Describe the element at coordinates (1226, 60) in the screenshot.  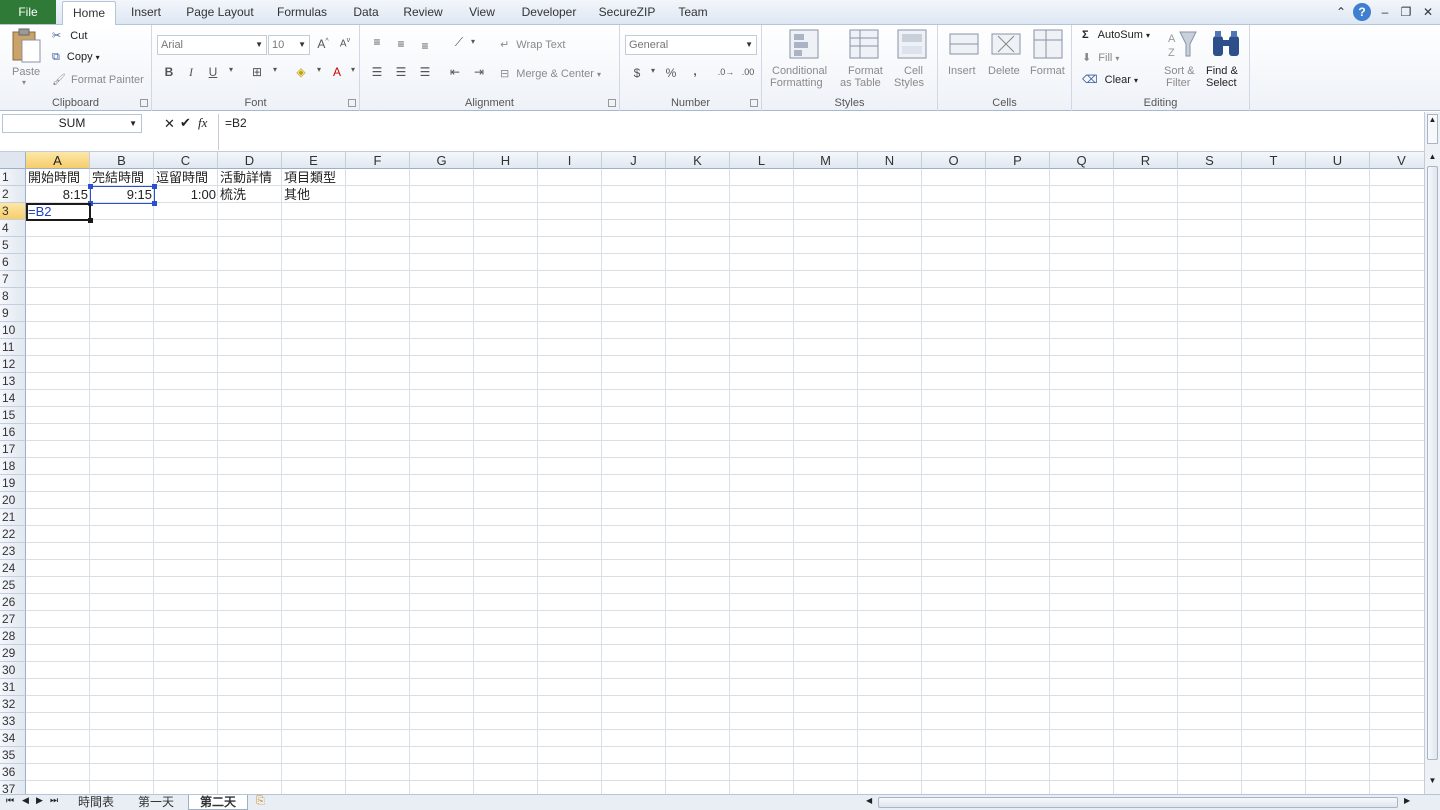
I see `find-select-button: Find & Select` at that location.